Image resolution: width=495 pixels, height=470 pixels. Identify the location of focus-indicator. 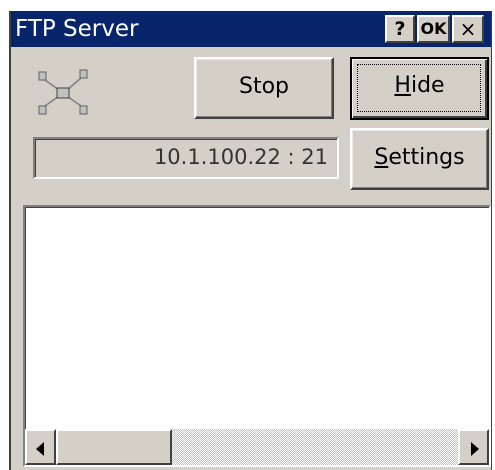
(419, 88).